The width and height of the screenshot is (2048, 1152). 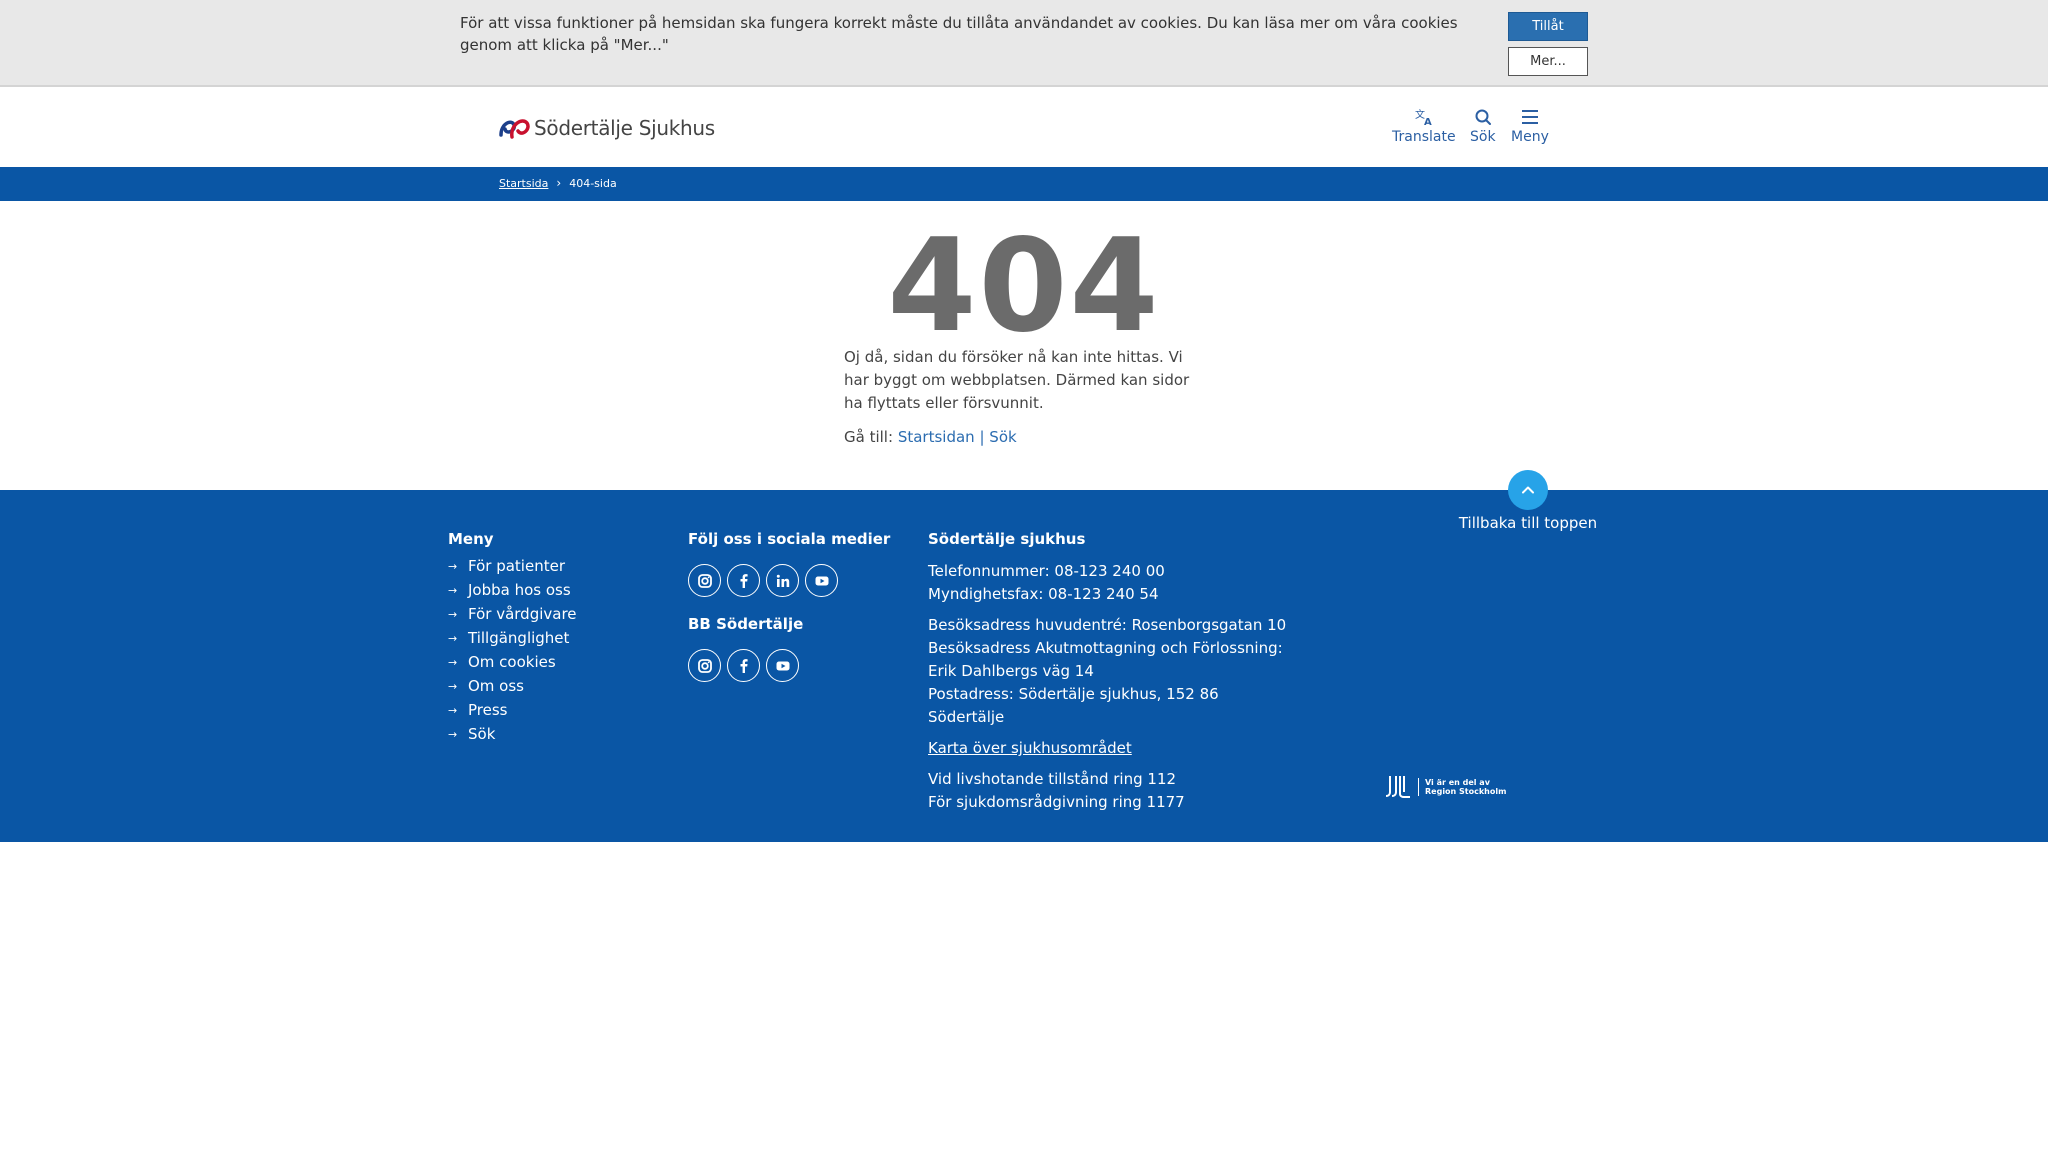 I want to click on hamburger-icon, so click(x=1529, y=117).